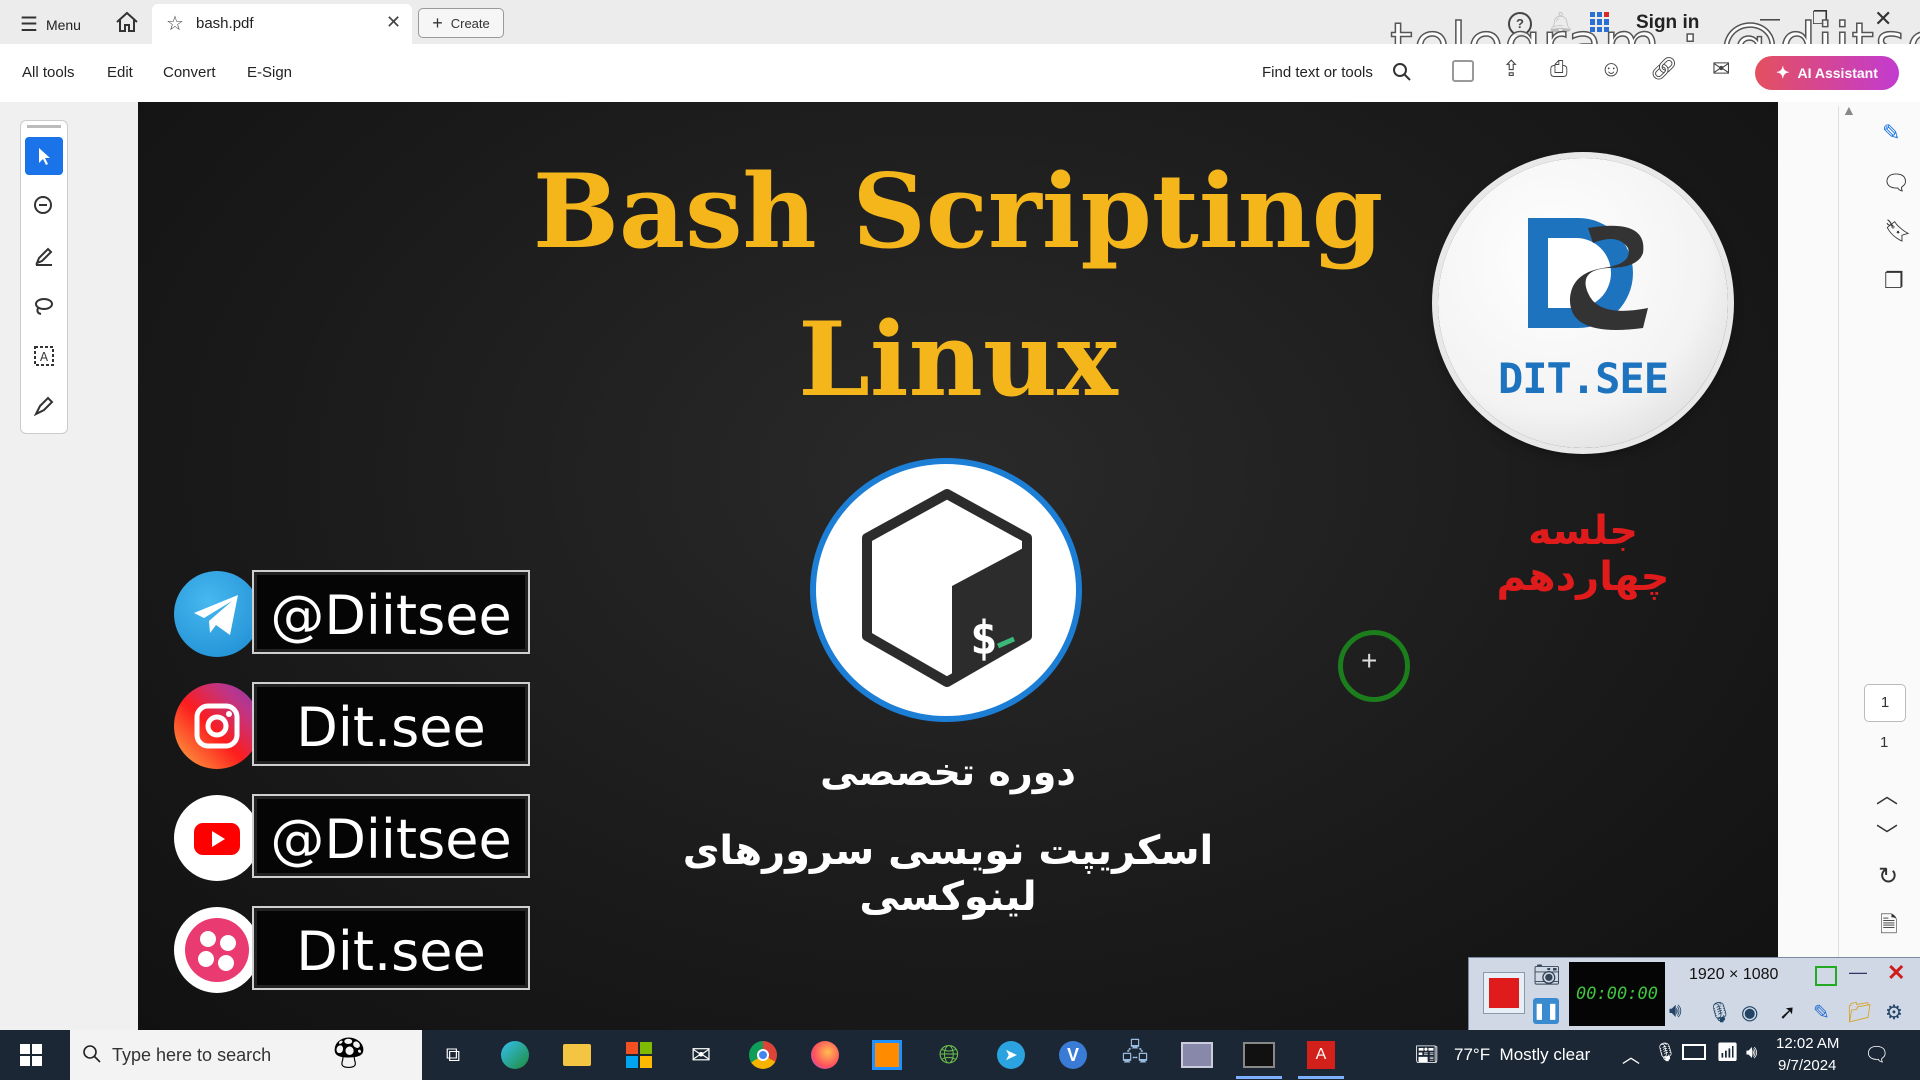 This screenshot has height=1080, width=1920. Describe the element at coordinates (1876, 1054) in the screenshot. I see `notifications-icon: 🗨︎` at that location.